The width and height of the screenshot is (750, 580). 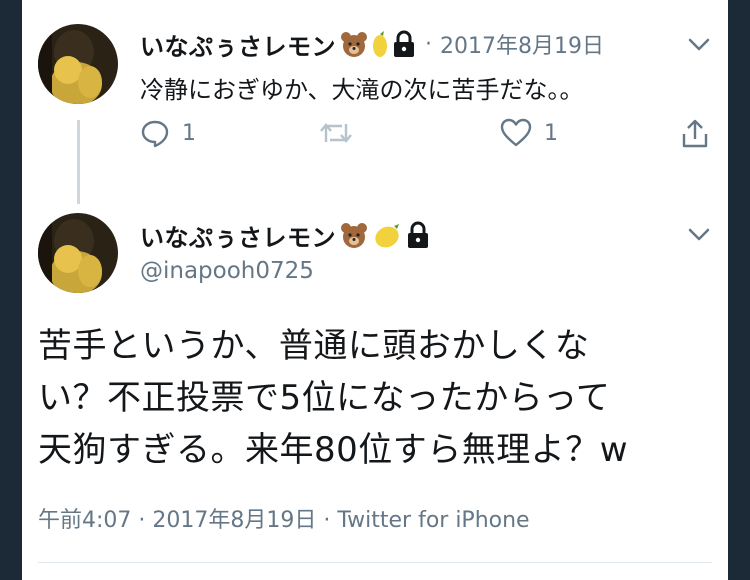 I want to click on divider, so click(x=375, y=562).